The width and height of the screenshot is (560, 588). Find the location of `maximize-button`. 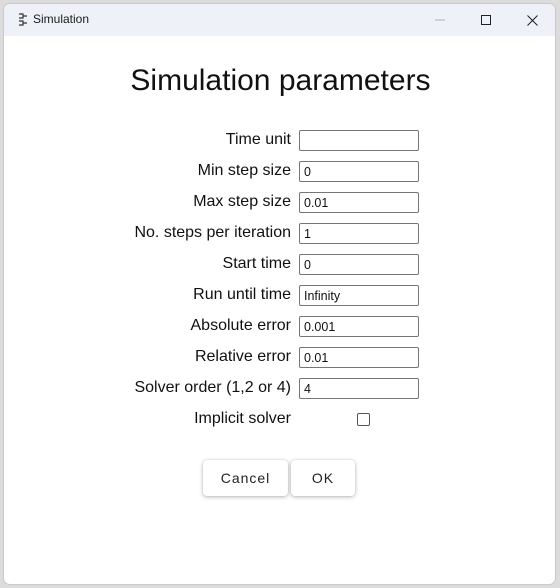

maximize-button is located at coordinates (486, 20).